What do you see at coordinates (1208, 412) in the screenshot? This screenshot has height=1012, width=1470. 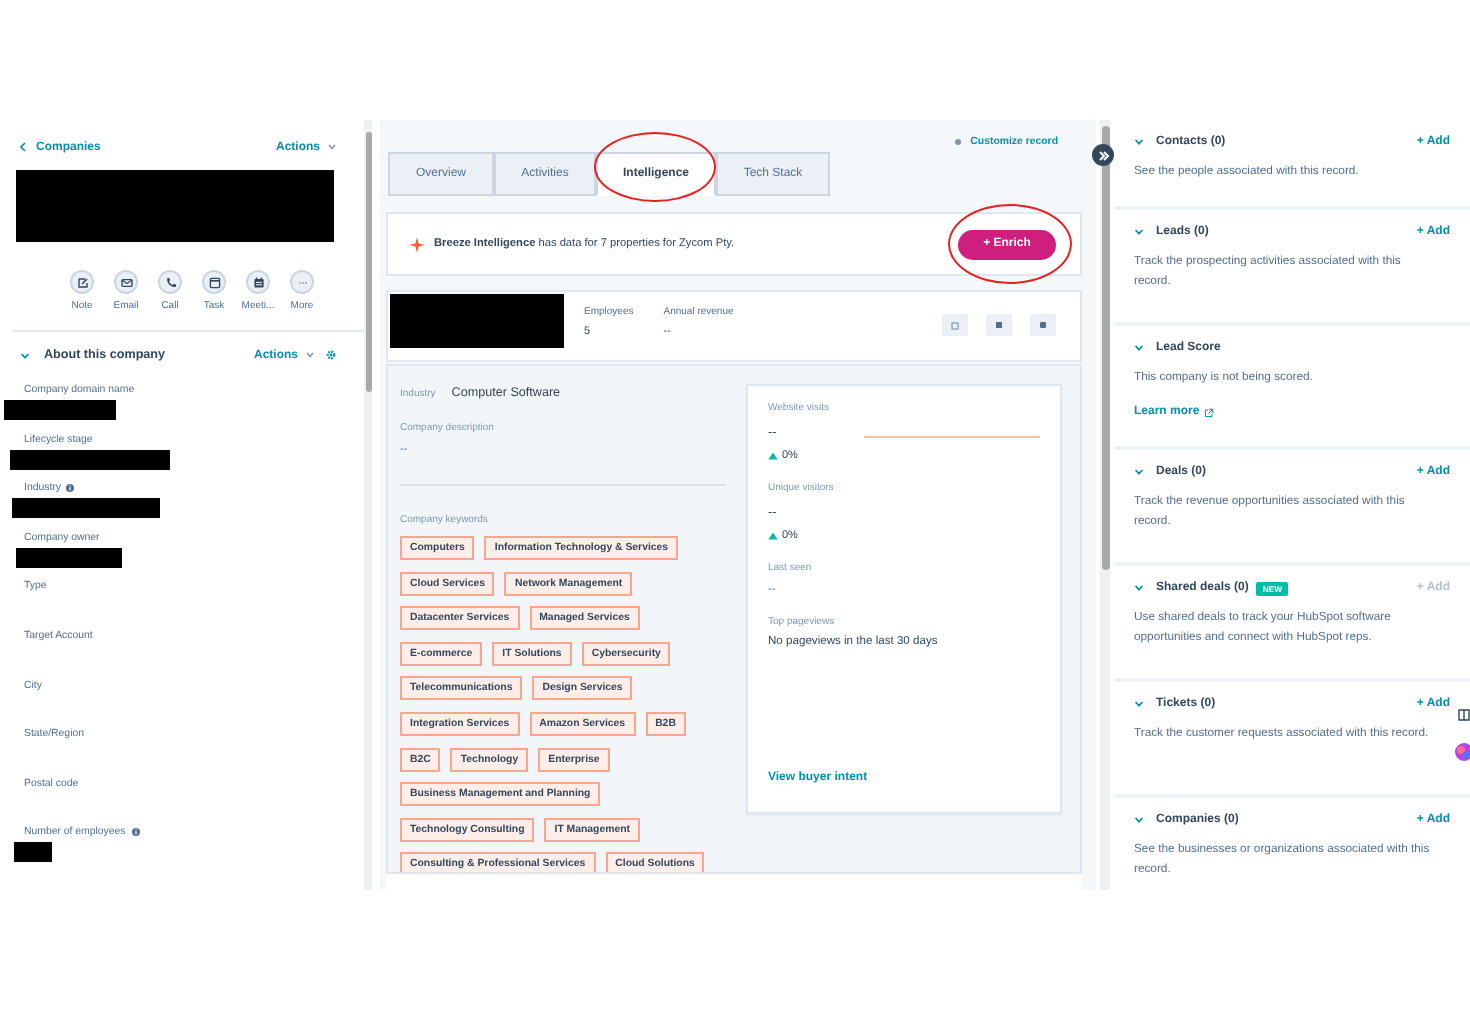 I see `external-link-icon` at bounding box center [1208, 412].